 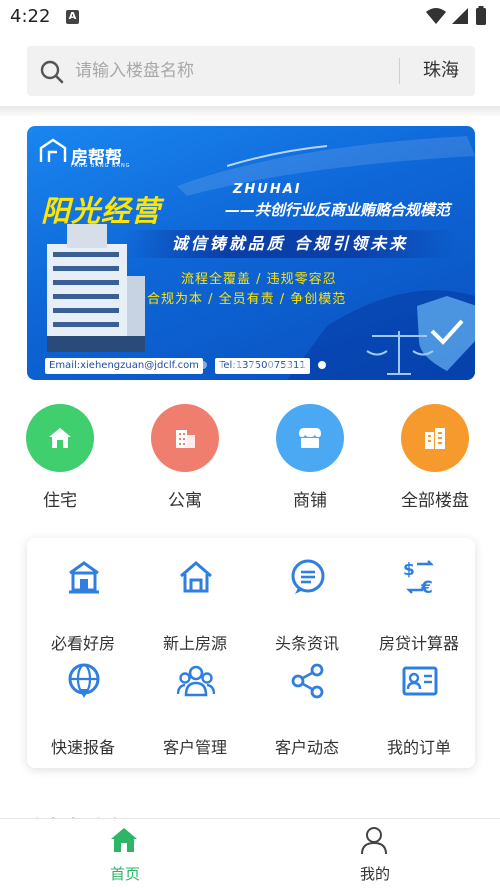 I want to click on signal-icon, so click(x=460, y=16).